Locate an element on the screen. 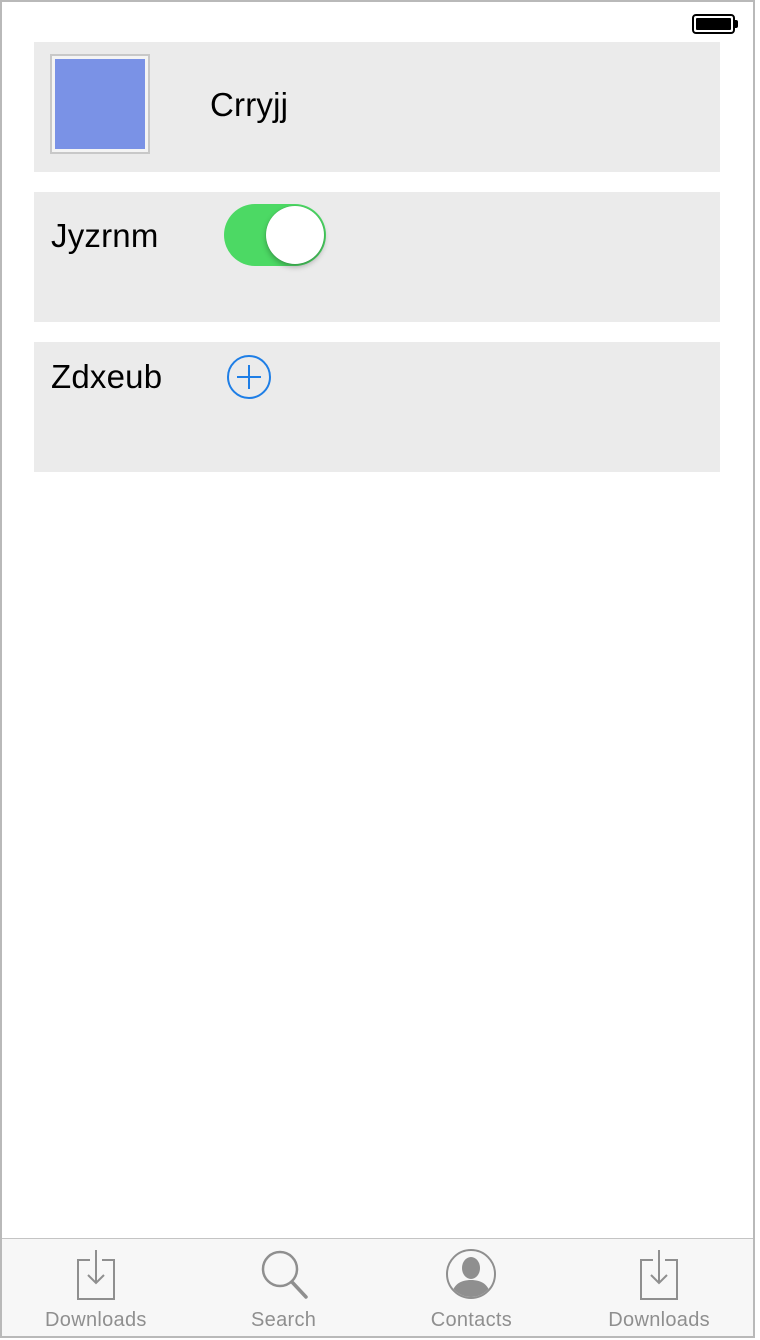 This screenshot has height=1340, width=760. toggle-knob is located at coordinates (295, 235).